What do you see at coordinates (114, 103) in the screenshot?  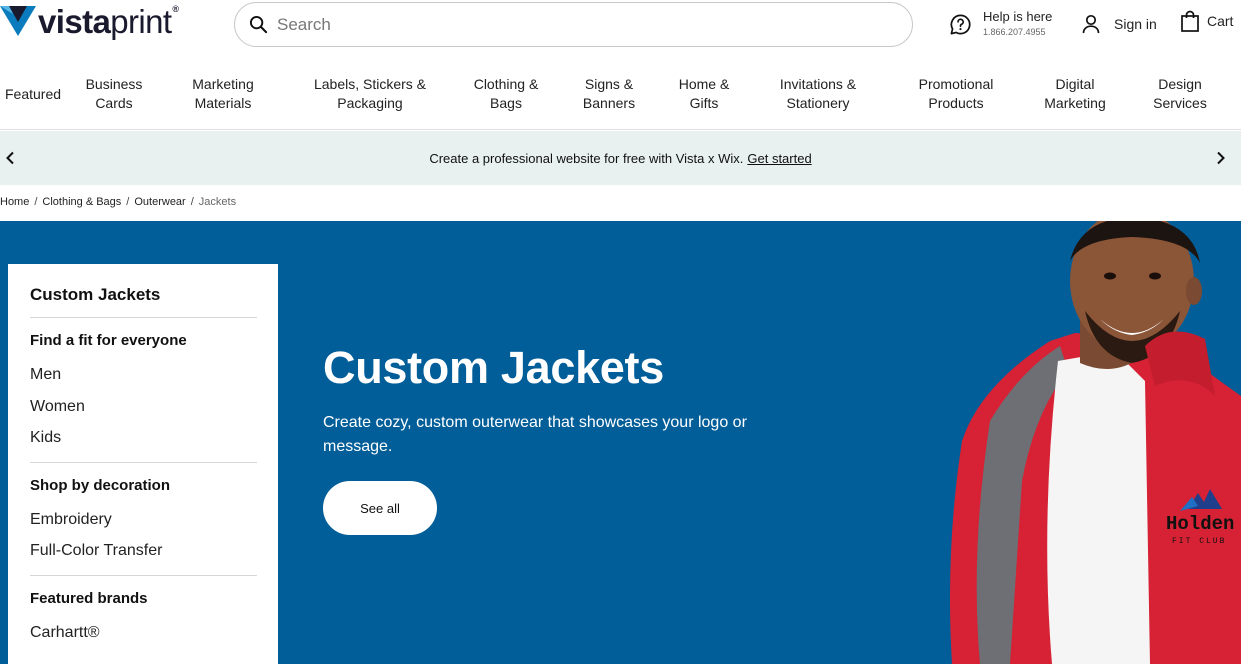 I see `nav-label: Cards` at bounding box center [114, 103].